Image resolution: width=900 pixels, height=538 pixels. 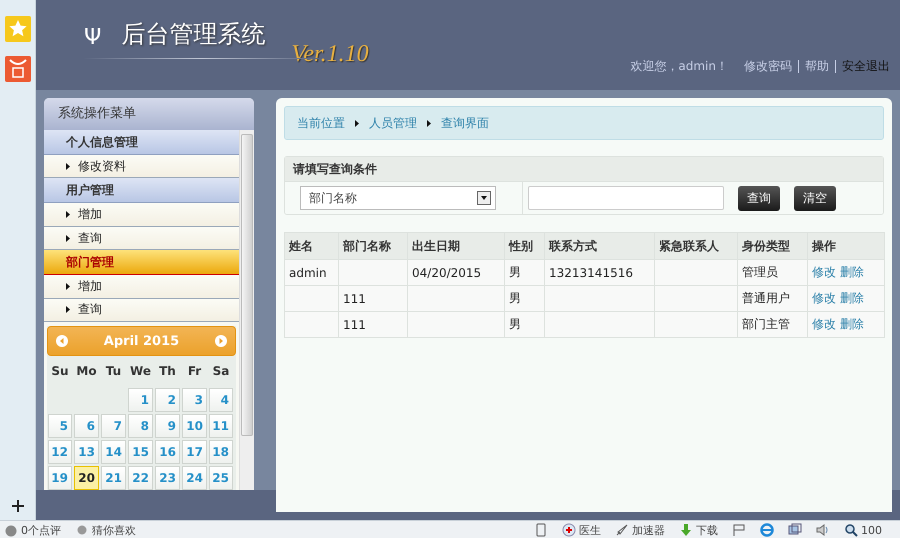 What do you see at coordinates (114, 530) in the screenshot?
I see `status-label: 猜你喜欢` at bounding box center [114, 530].